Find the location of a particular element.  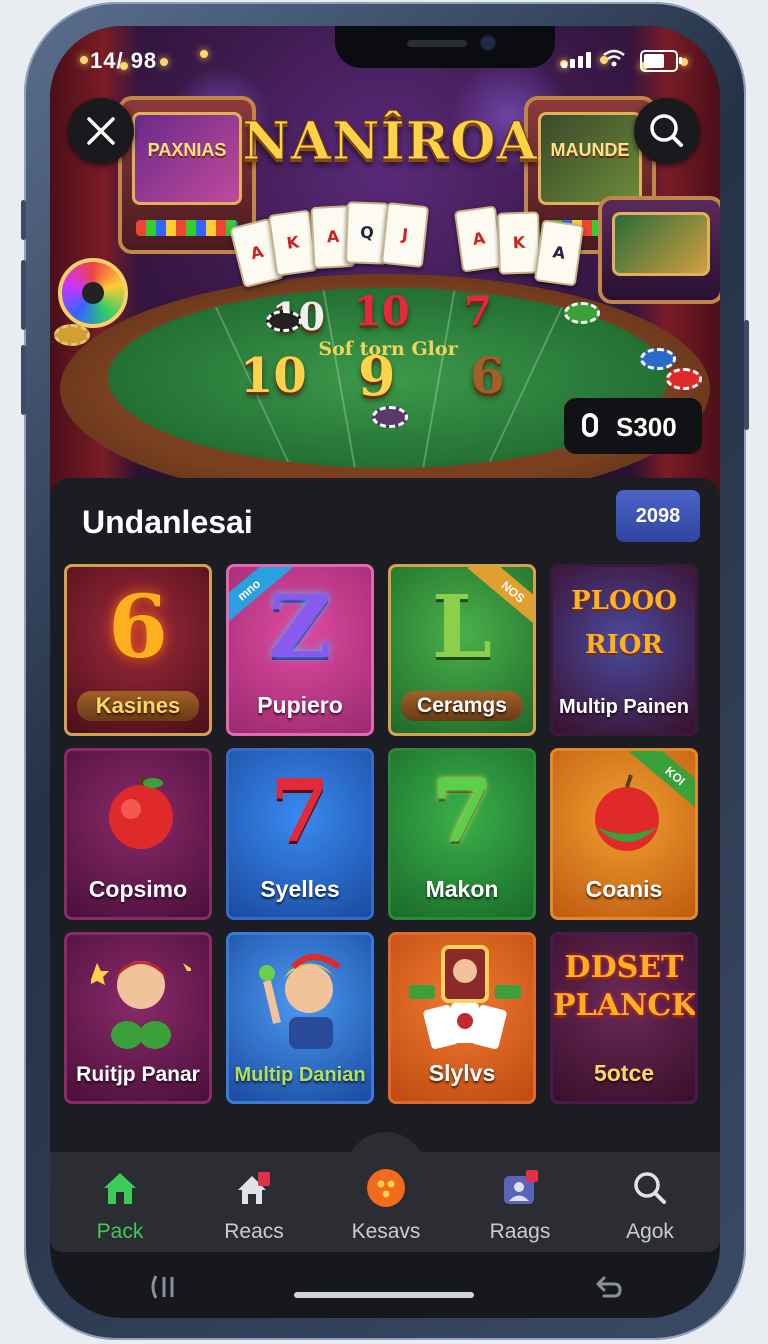

volume-up-button is located at coordinates (23, 295).